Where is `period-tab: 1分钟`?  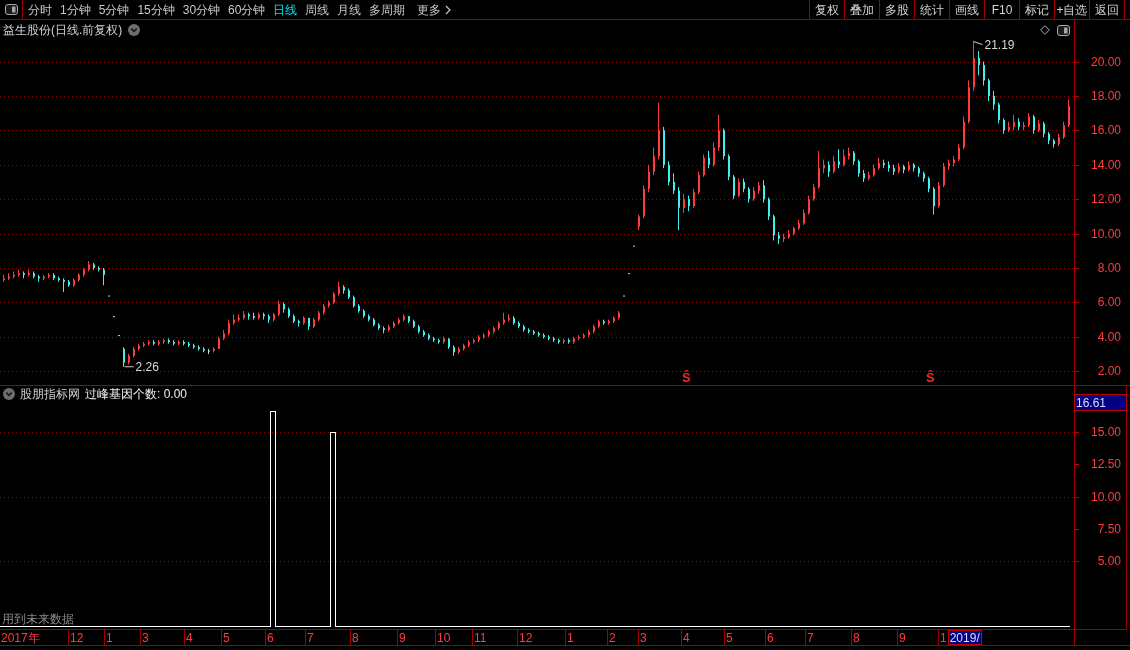
period-tab: 1分钟 is located at coordinates (75, 9).